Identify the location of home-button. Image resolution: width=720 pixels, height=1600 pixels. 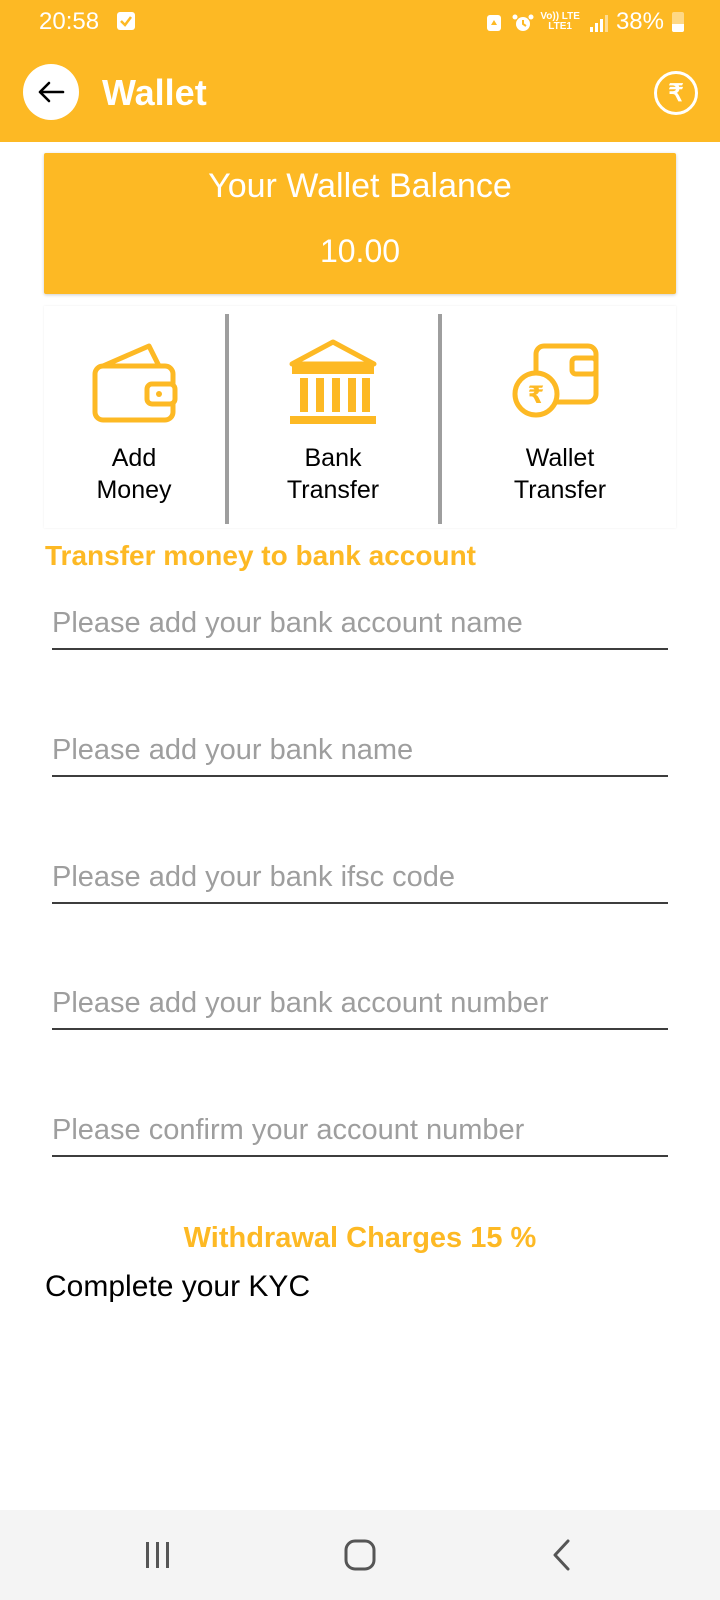
(360, 1555).